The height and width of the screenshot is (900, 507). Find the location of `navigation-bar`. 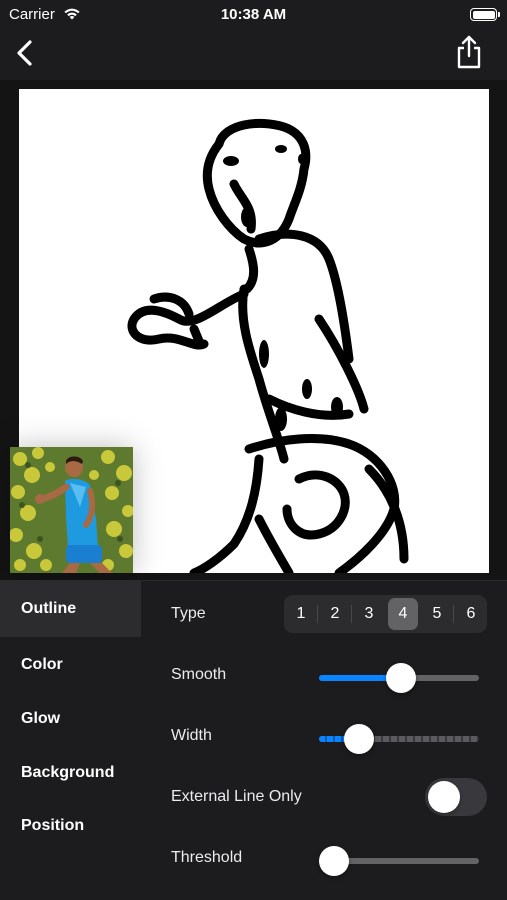

navigation-bar is located at coordinates (253, 54).